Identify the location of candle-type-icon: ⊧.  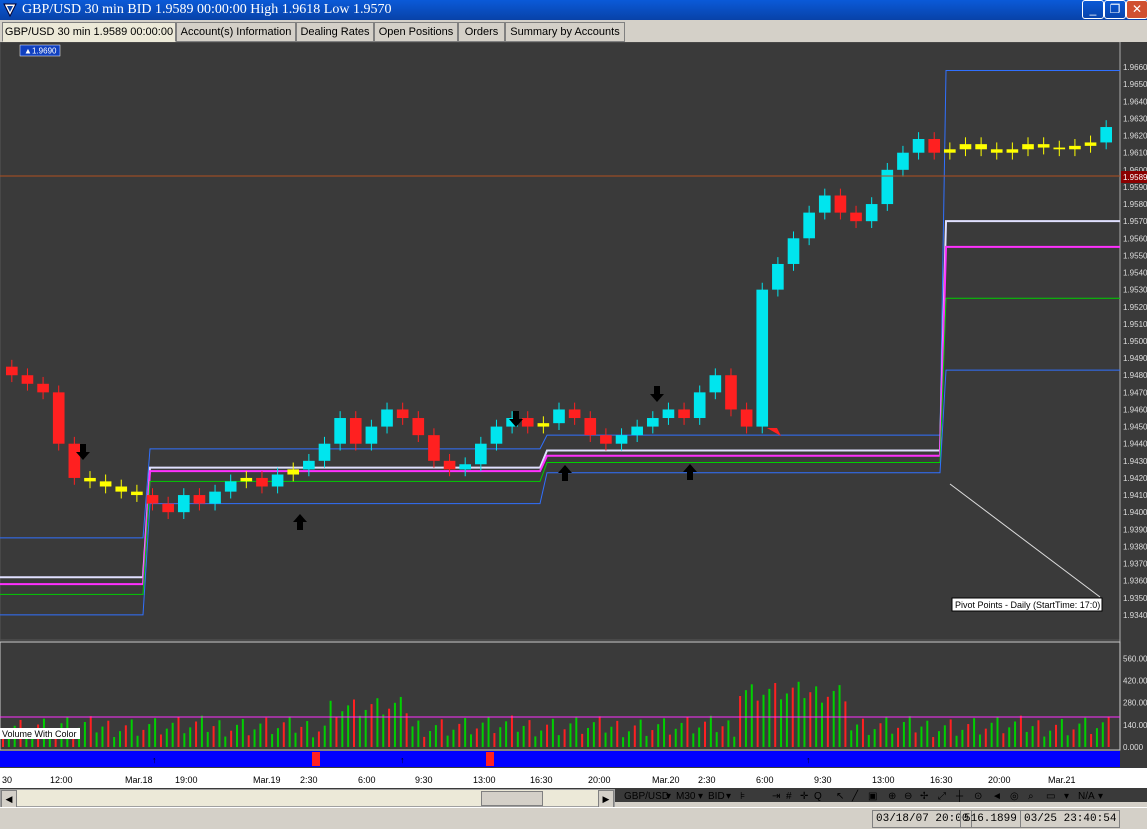
(742, 797).